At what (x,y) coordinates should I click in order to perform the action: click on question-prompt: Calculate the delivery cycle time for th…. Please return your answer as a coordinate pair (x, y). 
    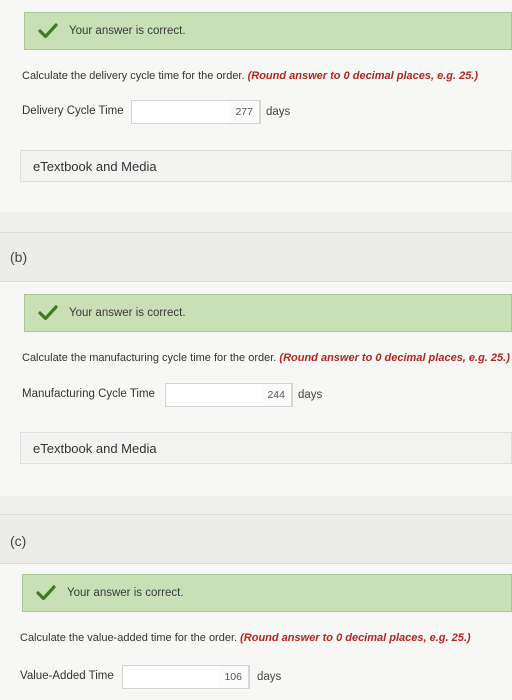
    Looking at the image, I should click on (133, 76).